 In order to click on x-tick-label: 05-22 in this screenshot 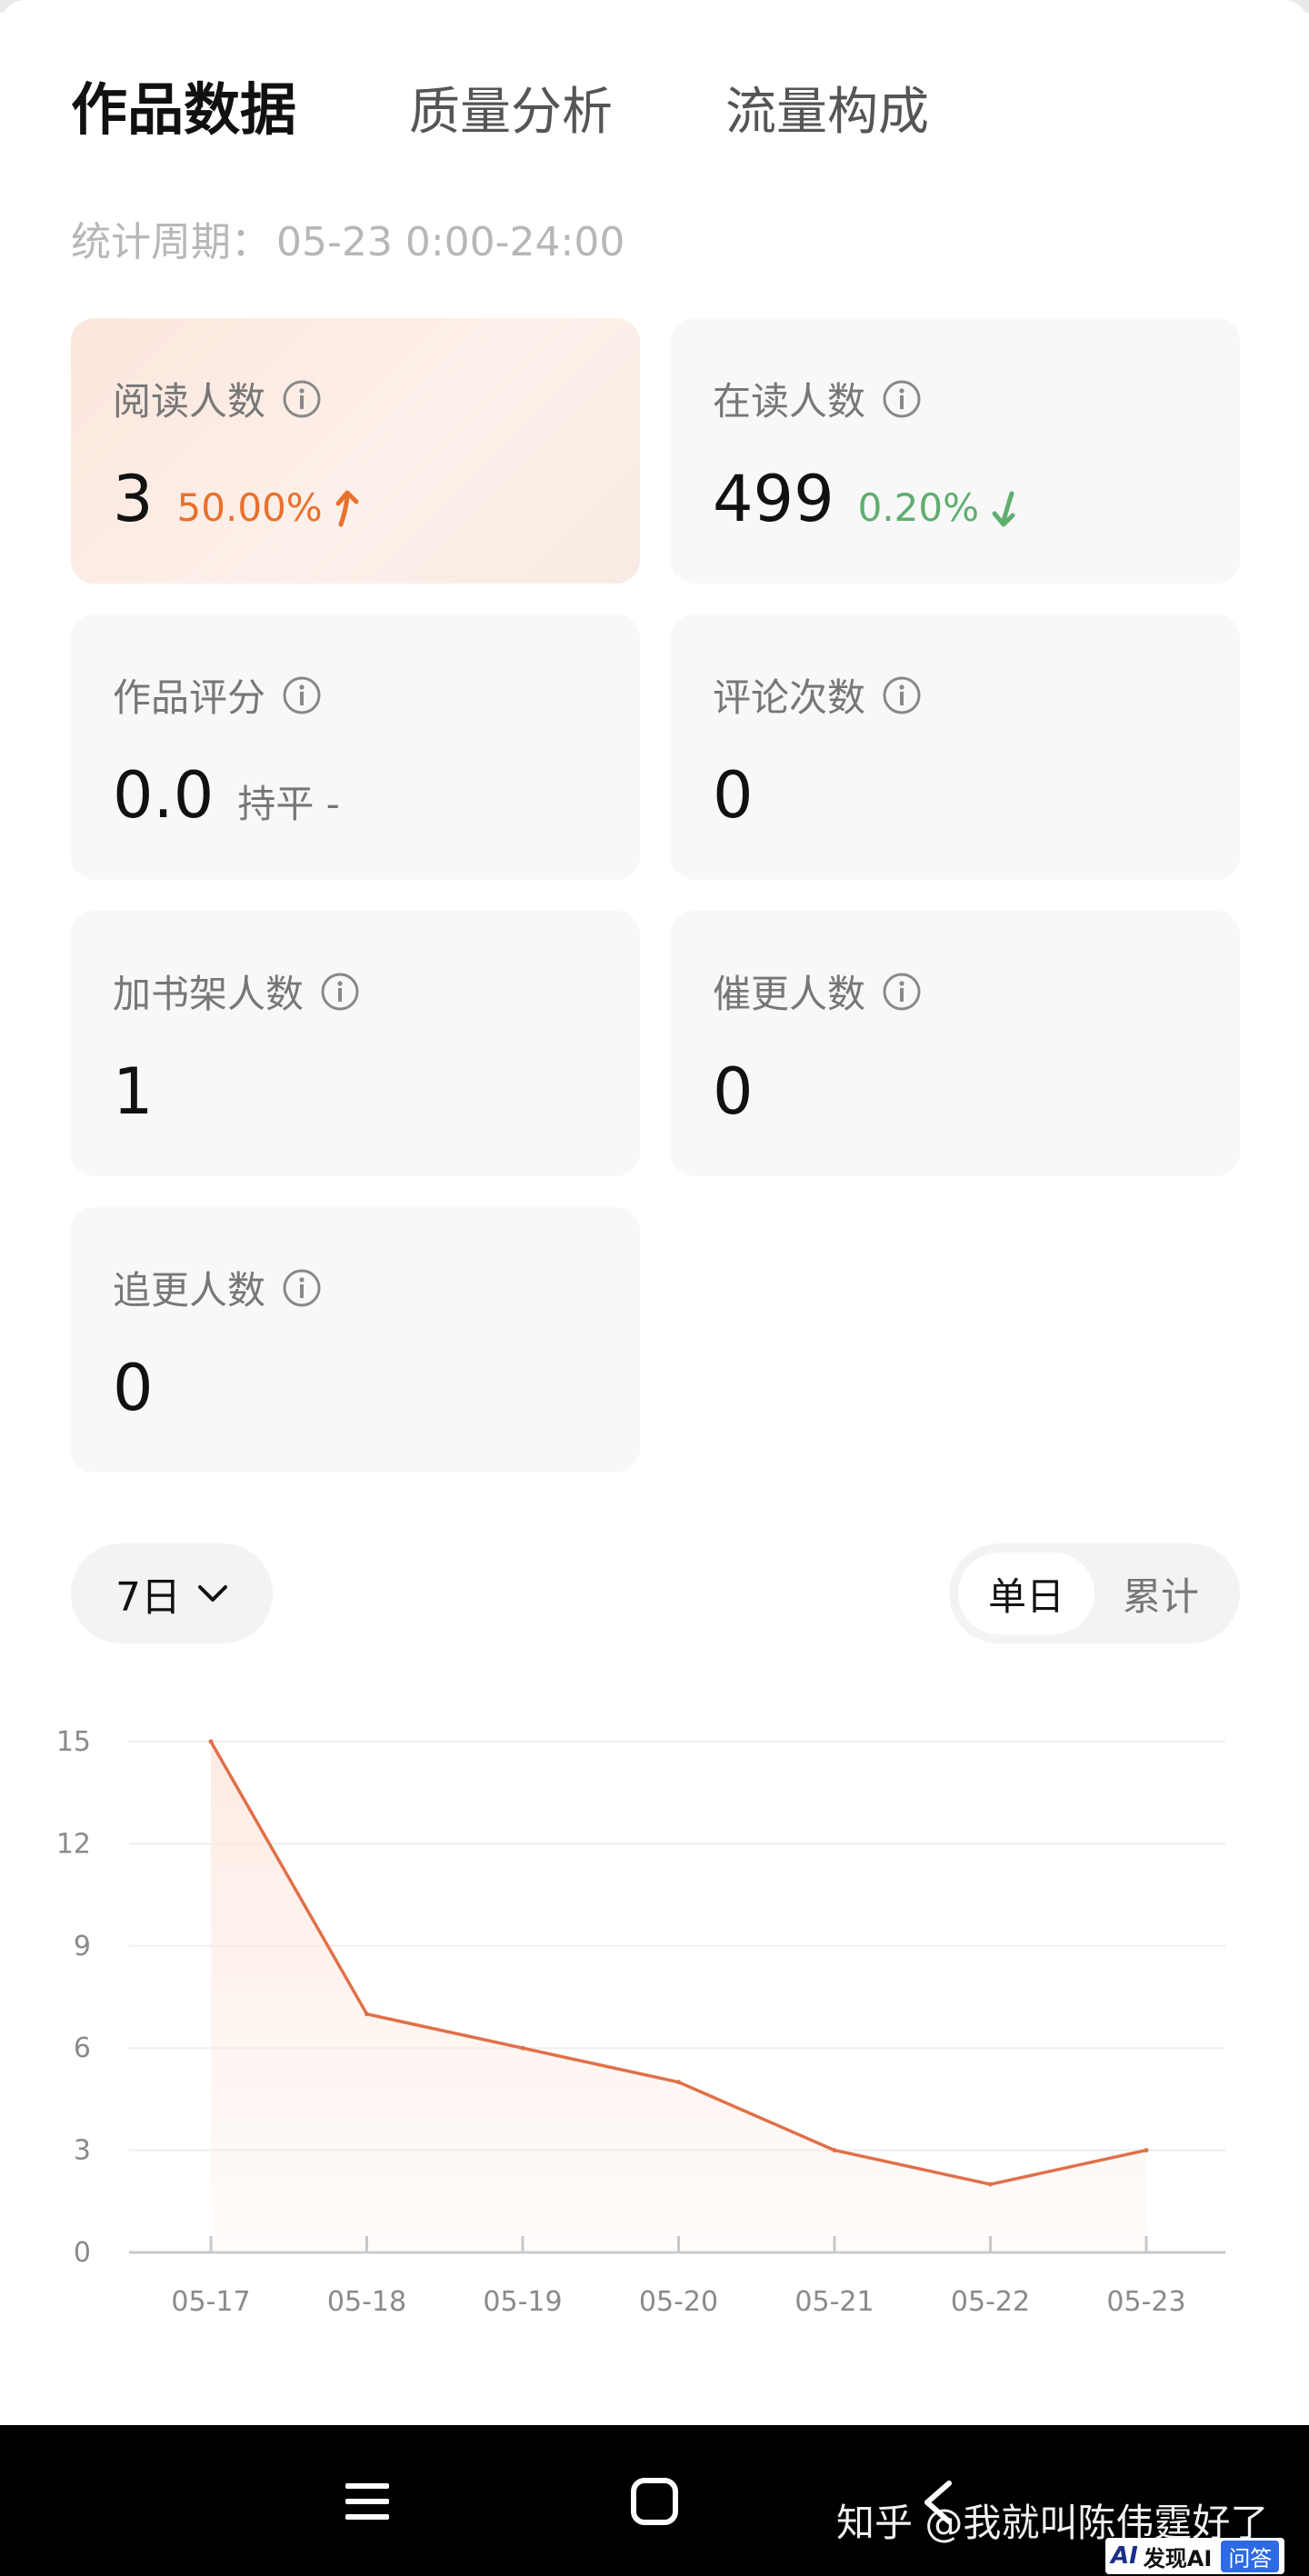, I will do `click(990, 2302)`.